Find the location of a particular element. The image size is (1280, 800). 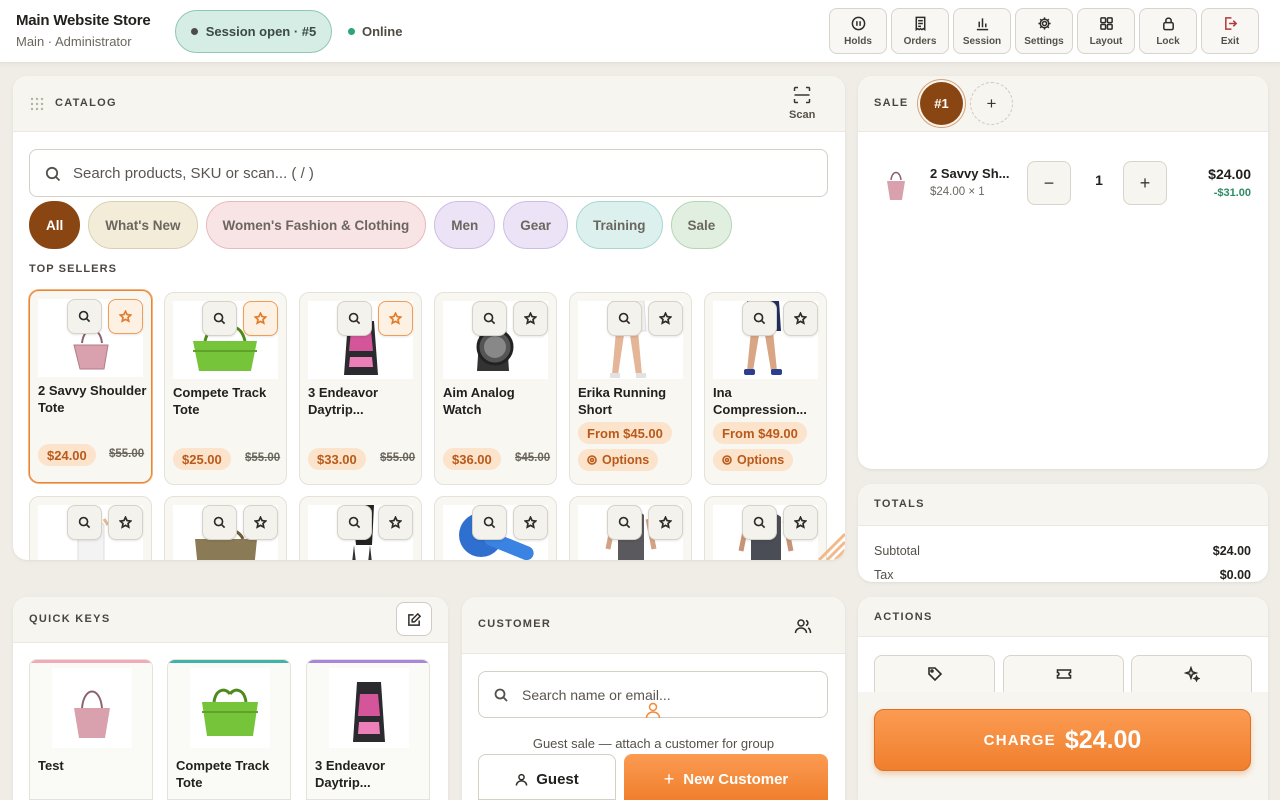

new-customer-button: + New Customer is located at coordinates (726, 777).